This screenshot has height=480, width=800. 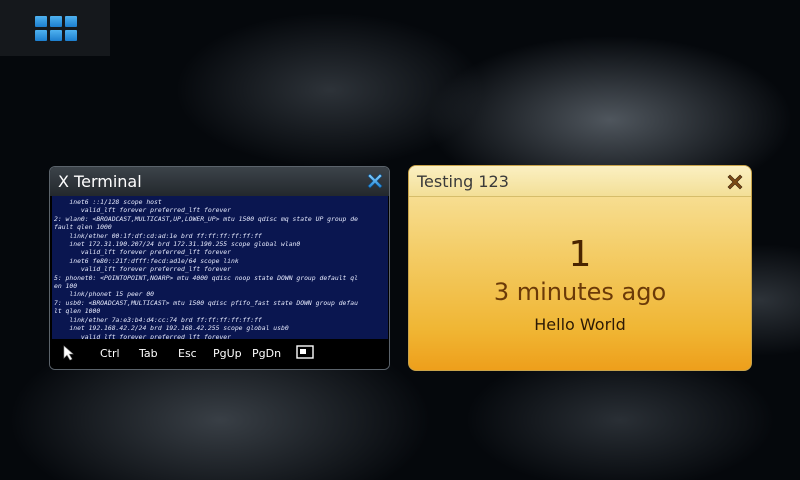 I want to click on message-text: Hello World, so click(x=580, y=324).